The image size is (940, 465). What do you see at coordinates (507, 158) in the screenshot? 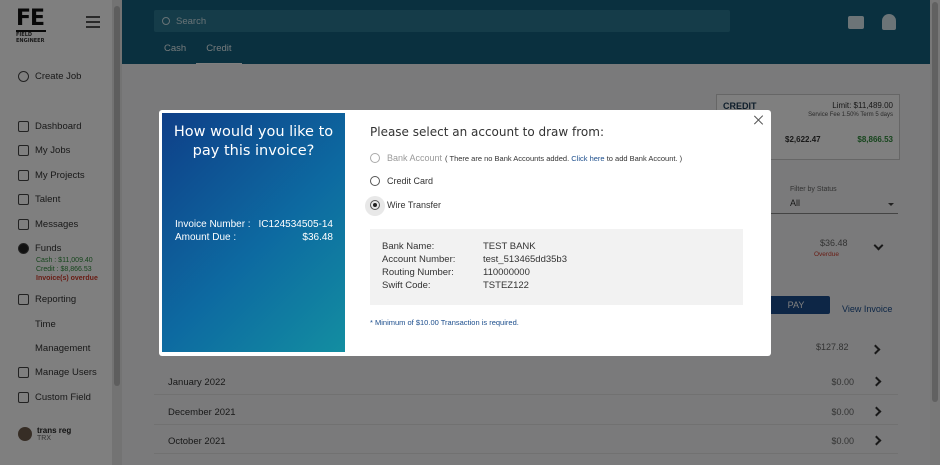
I see `bank-note-prefix: ( There are no Bank Accounts added.` at bounding box center [507, 158].